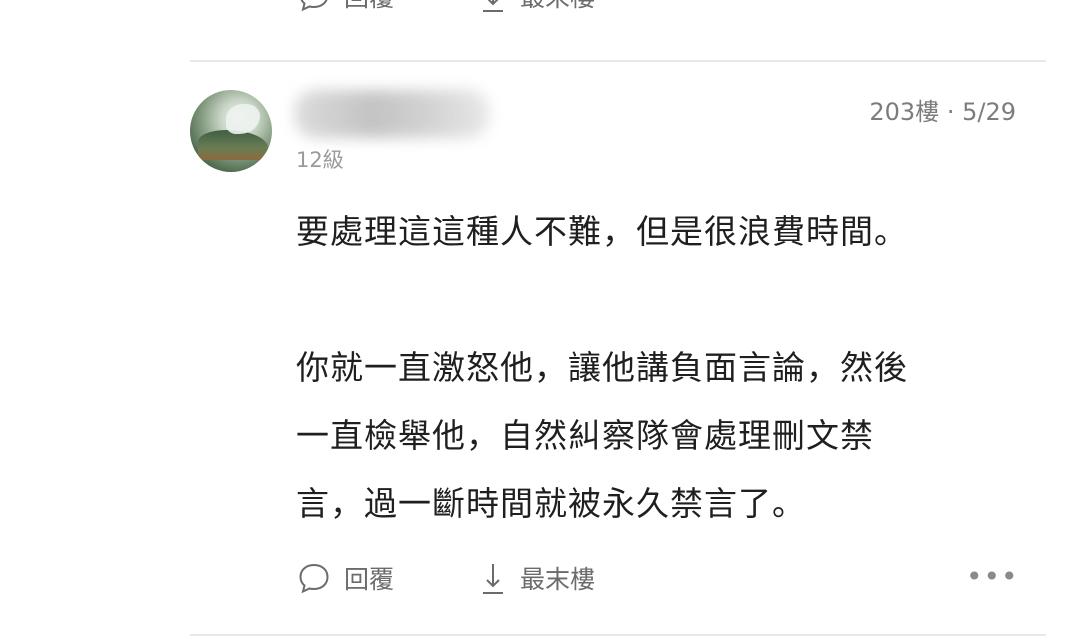  Describe the element at coordinates (369, 579) in the screenshot. I see `reply-label: 回覆` at that location.